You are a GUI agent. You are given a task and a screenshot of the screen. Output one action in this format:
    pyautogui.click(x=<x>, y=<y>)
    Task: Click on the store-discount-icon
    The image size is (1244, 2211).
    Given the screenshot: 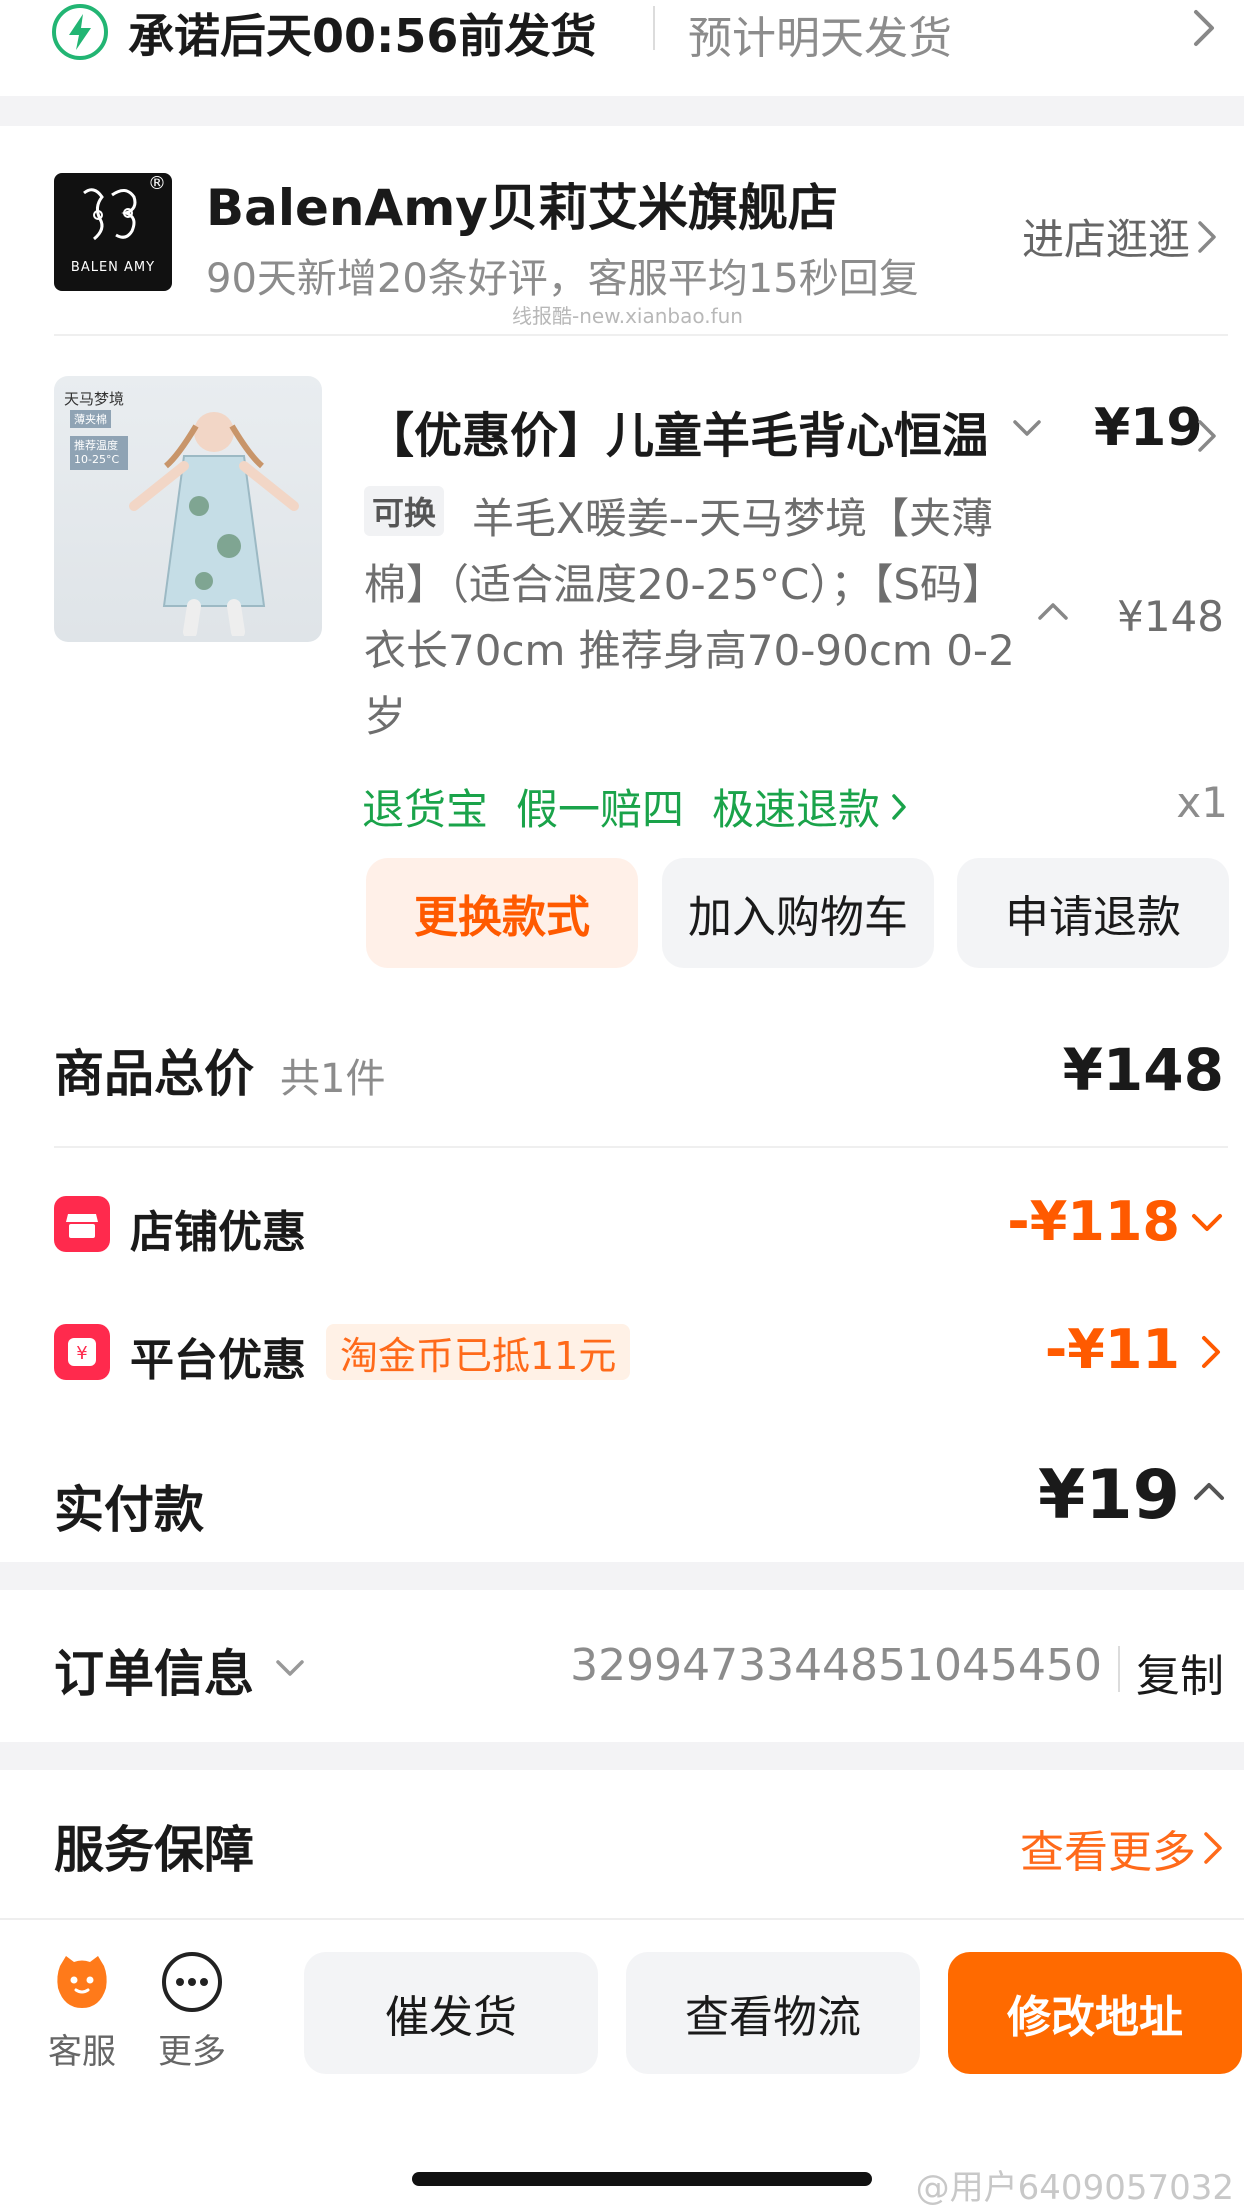 What is the action you would take?
    pyautogui.click(x=82, y=1224)
    